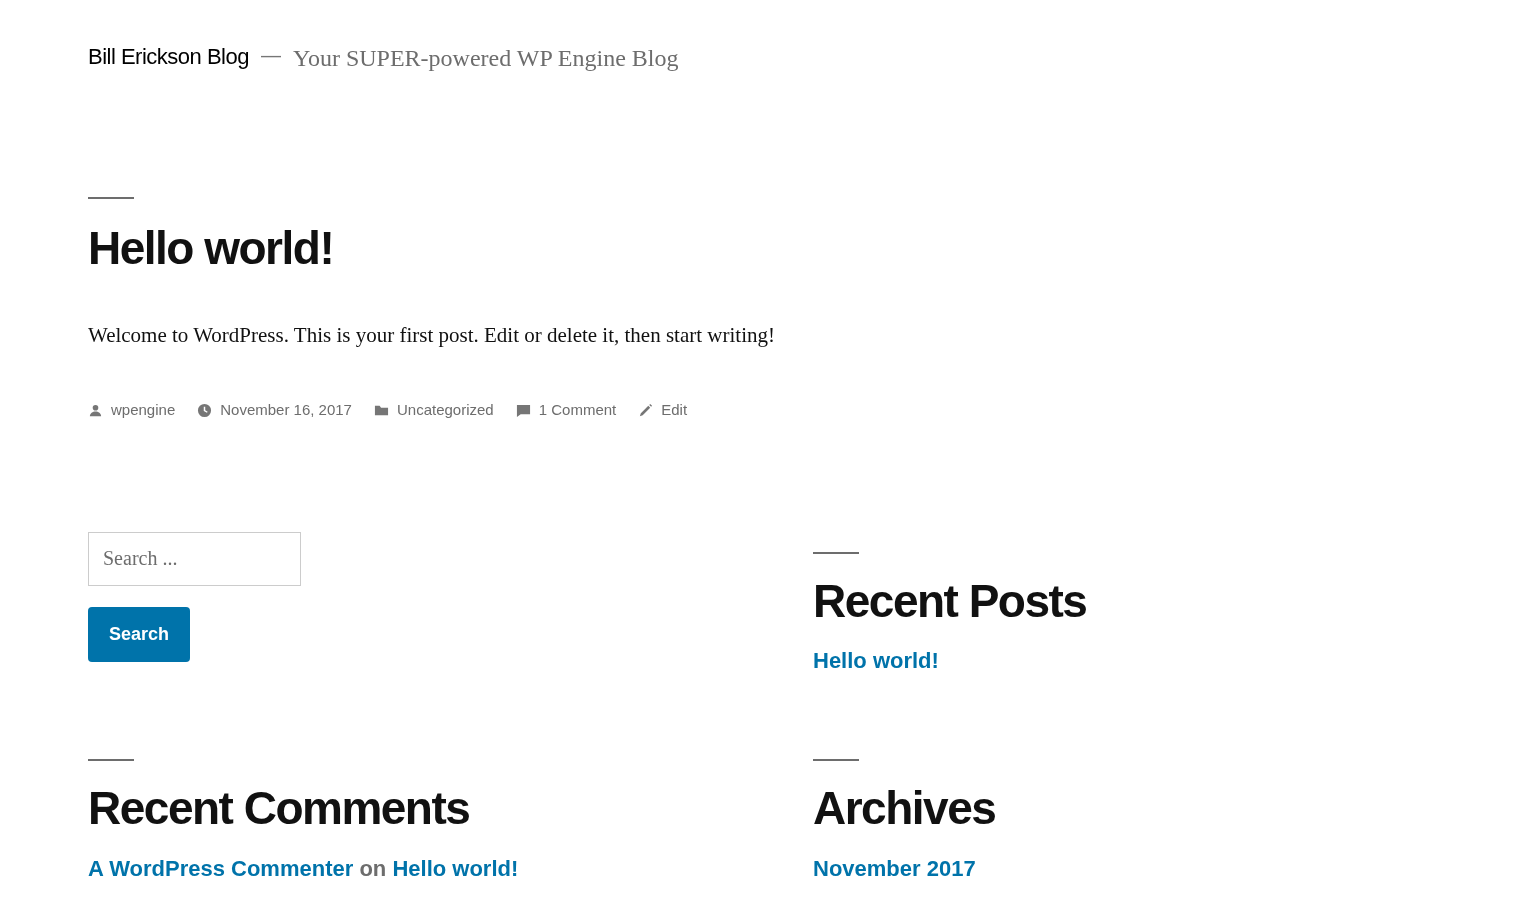 The height and width of the screenshot is (908, 1536). I want to click on comment-entry: A WordPress Commenter on Hello world!, so click(304, 868).